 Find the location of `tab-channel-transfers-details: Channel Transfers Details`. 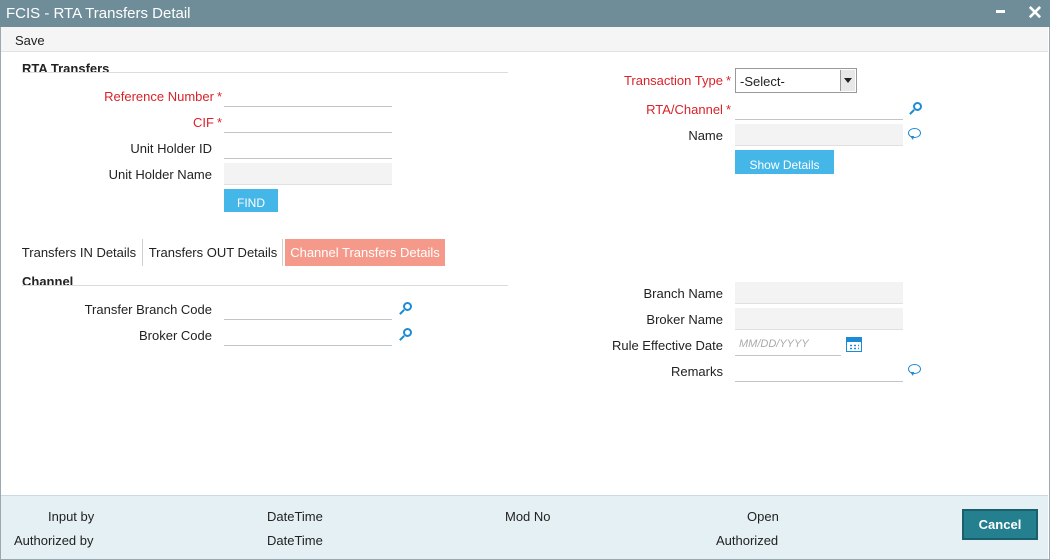

tab-channel-transfers-details: Channel Transfers Details is located at coordinates (365, 252).